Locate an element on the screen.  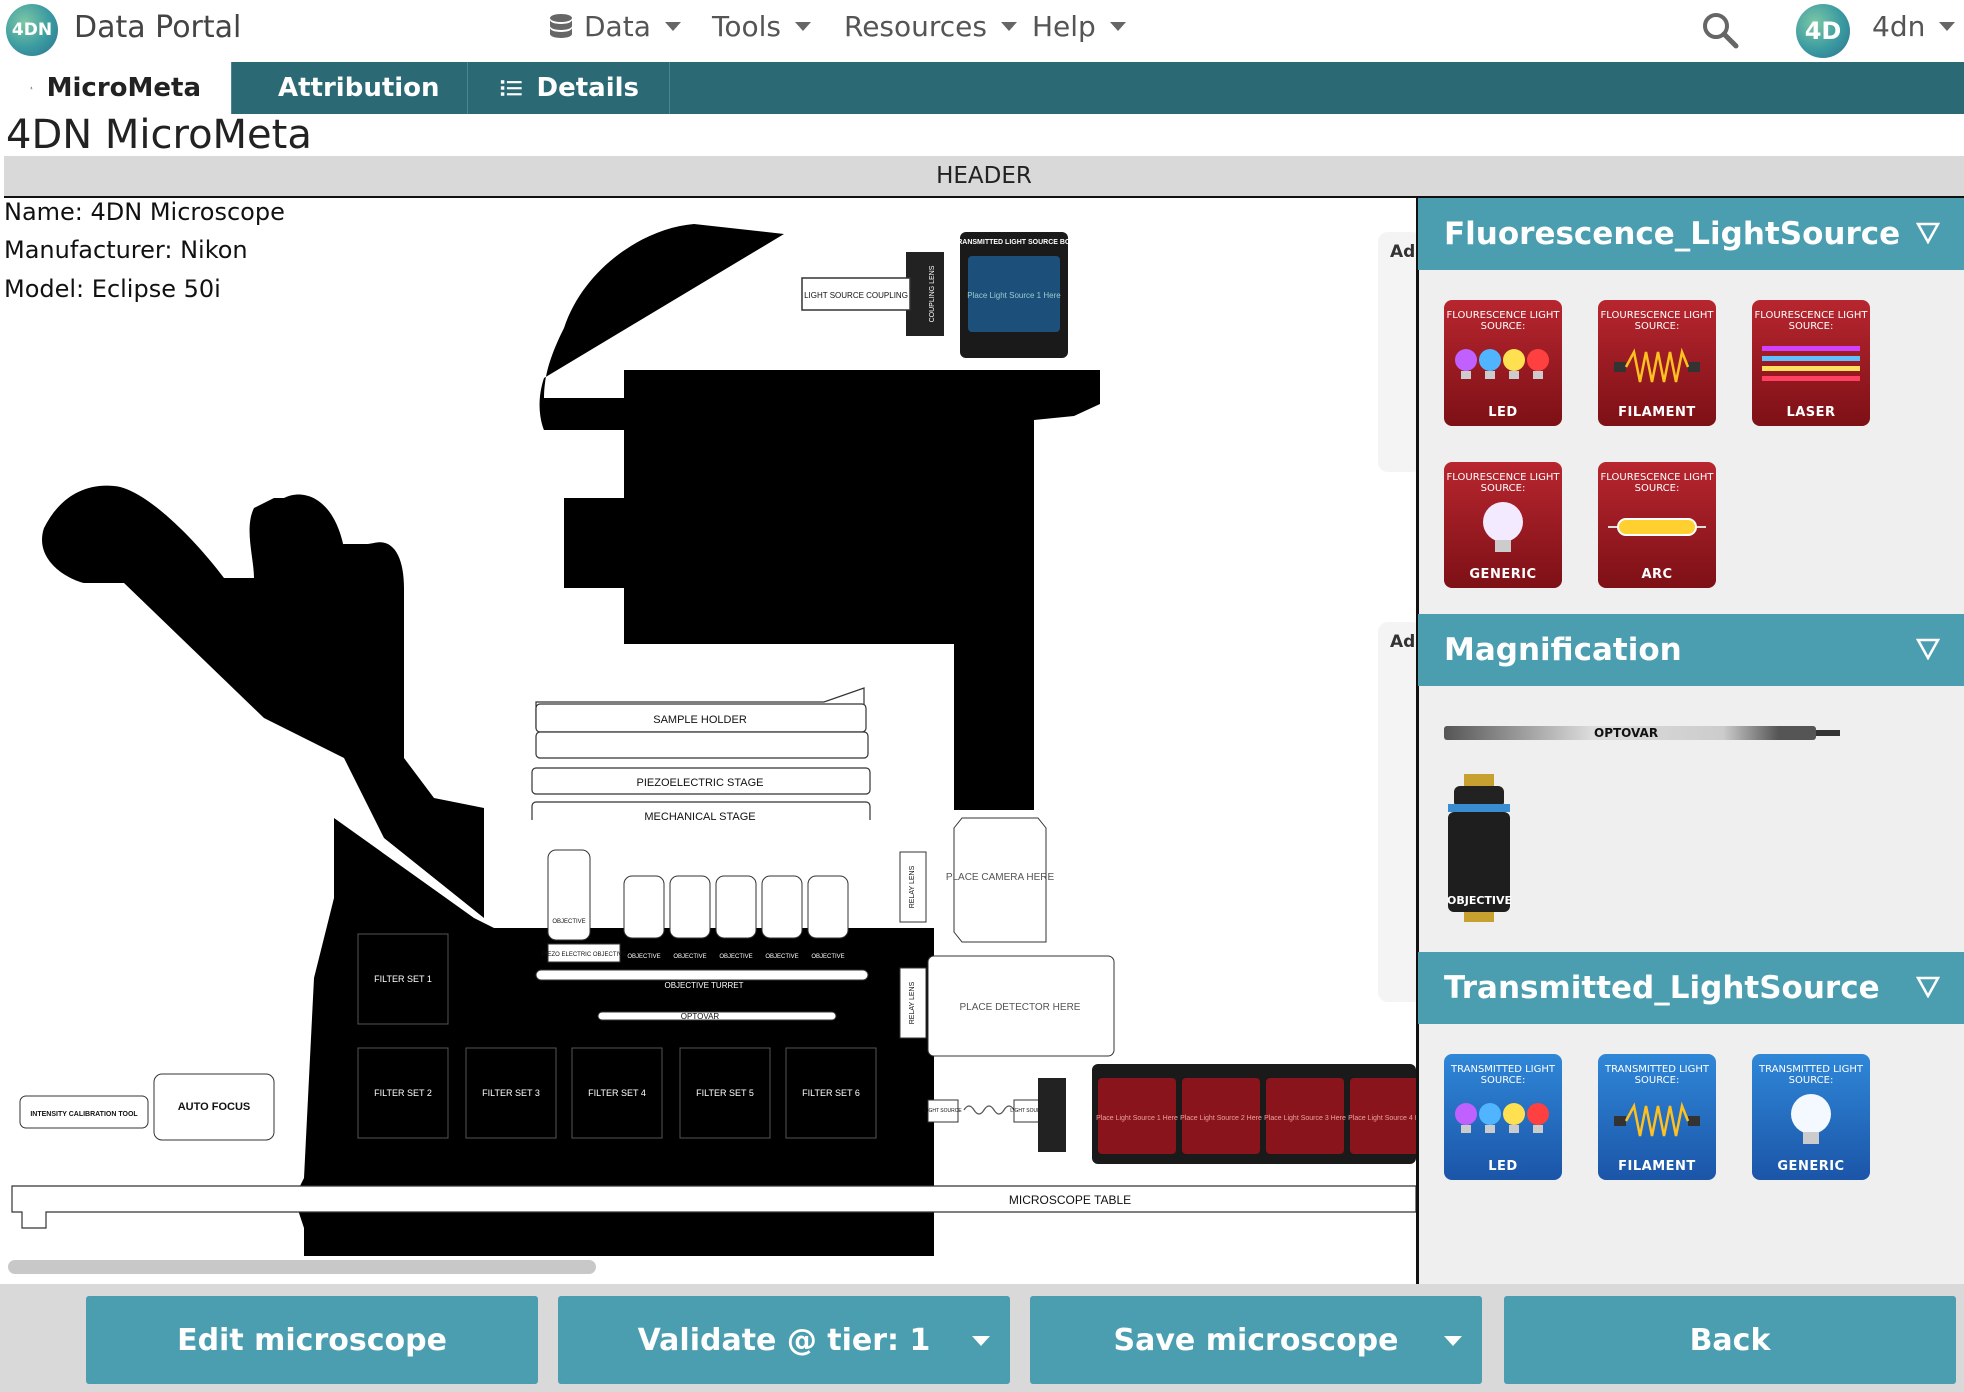
optovar-item: OPTOVAR is located at coordinates (1644, 733).